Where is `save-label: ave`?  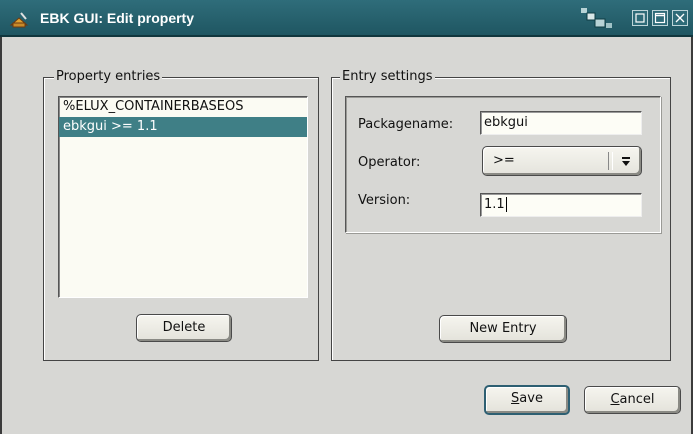 save-label: ave is located at coordinates (531, 398).